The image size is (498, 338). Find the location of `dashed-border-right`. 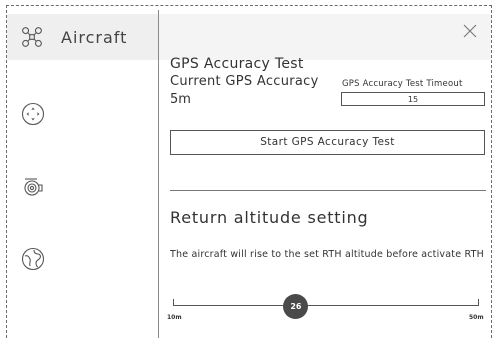

dashed-border-right is located at coordinates (491, 171).